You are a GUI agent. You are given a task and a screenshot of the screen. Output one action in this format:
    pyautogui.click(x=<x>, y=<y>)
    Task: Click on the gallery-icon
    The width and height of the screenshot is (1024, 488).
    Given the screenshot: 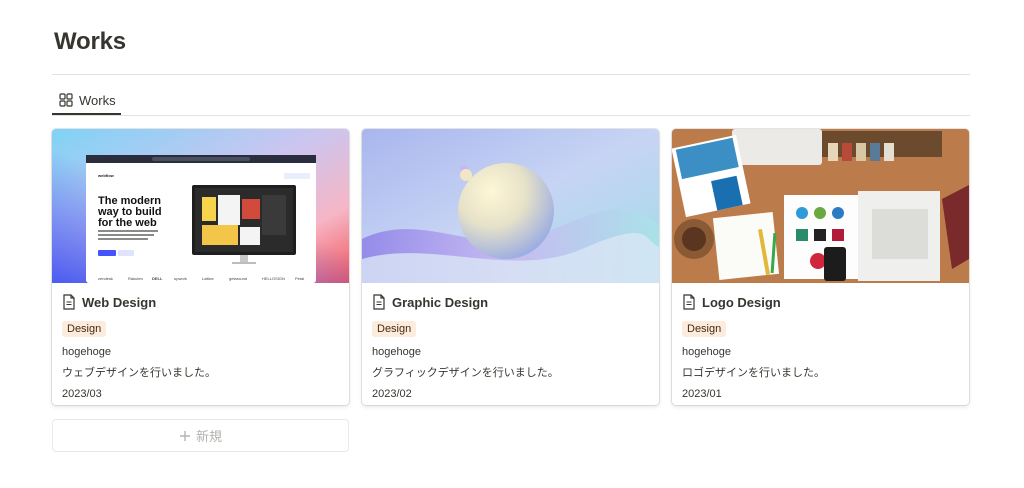 What is the action you would take?
    pyautogui.click(x=66, y=100)
    